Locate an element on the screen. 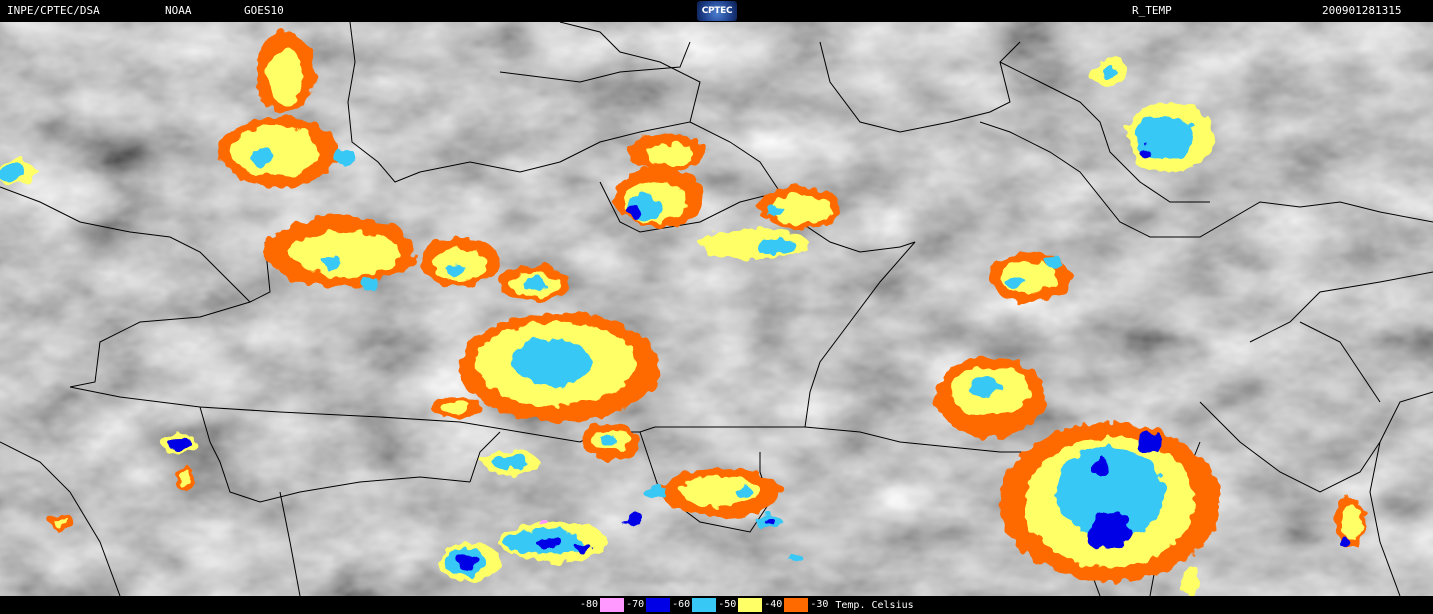  cluster-central is located at coordinates (560, 367).